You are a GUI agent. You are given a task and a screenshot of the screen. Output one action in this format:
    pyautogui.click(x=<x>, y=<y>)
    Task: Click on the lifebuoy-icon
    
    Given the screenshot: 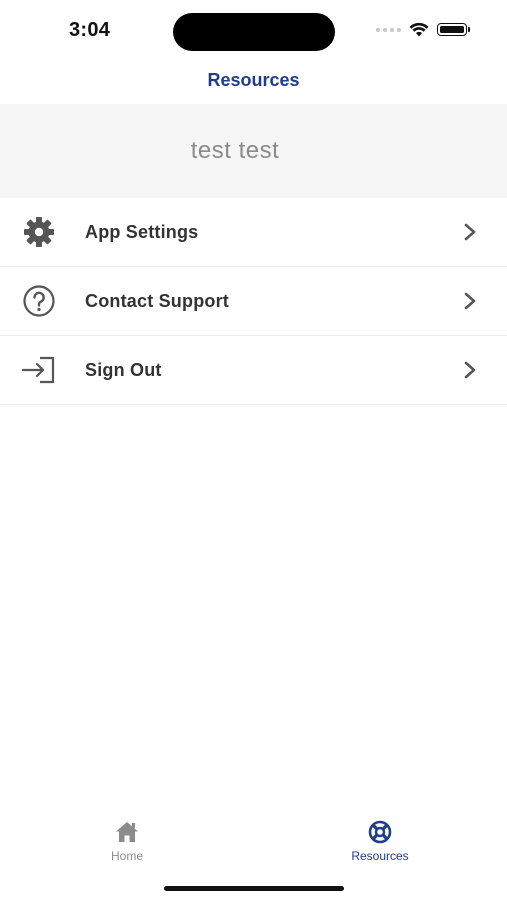 What is the action you would take?
    pyautogui.click(x=380, y=832)
    